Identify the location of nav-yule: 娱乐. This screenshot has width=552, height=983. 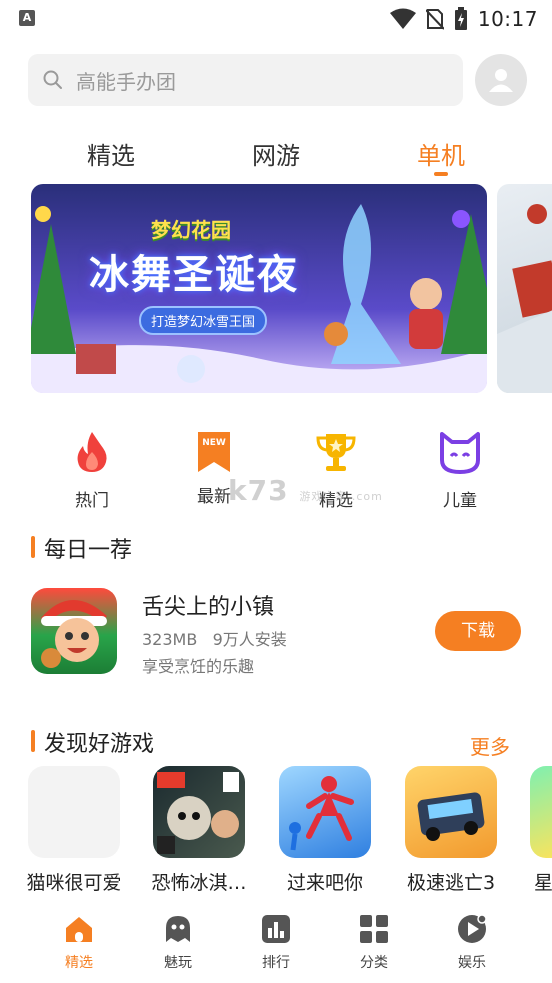
(472, 943).